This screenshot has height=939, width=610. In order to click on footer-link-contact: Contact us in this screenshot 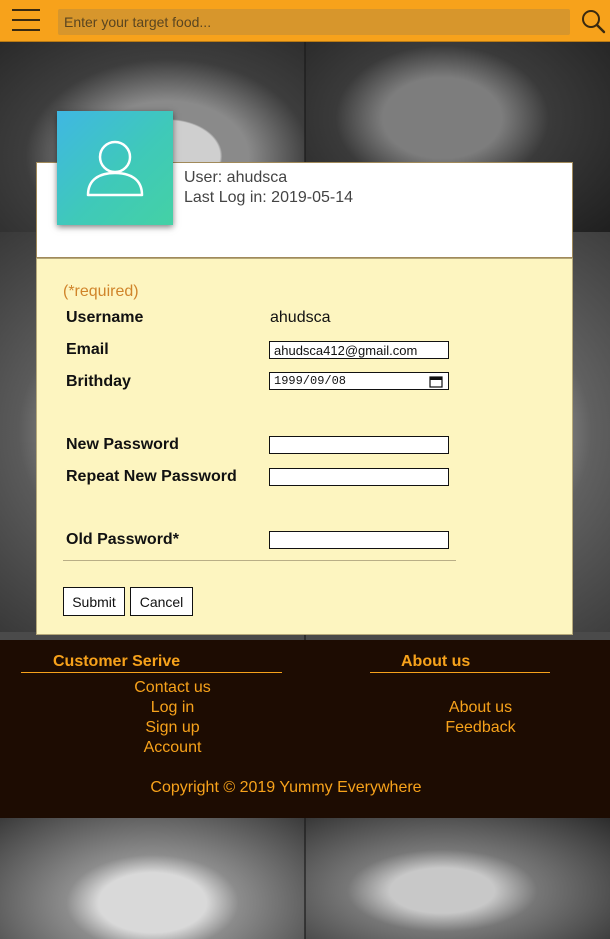, I will do `click(172, 688)`.